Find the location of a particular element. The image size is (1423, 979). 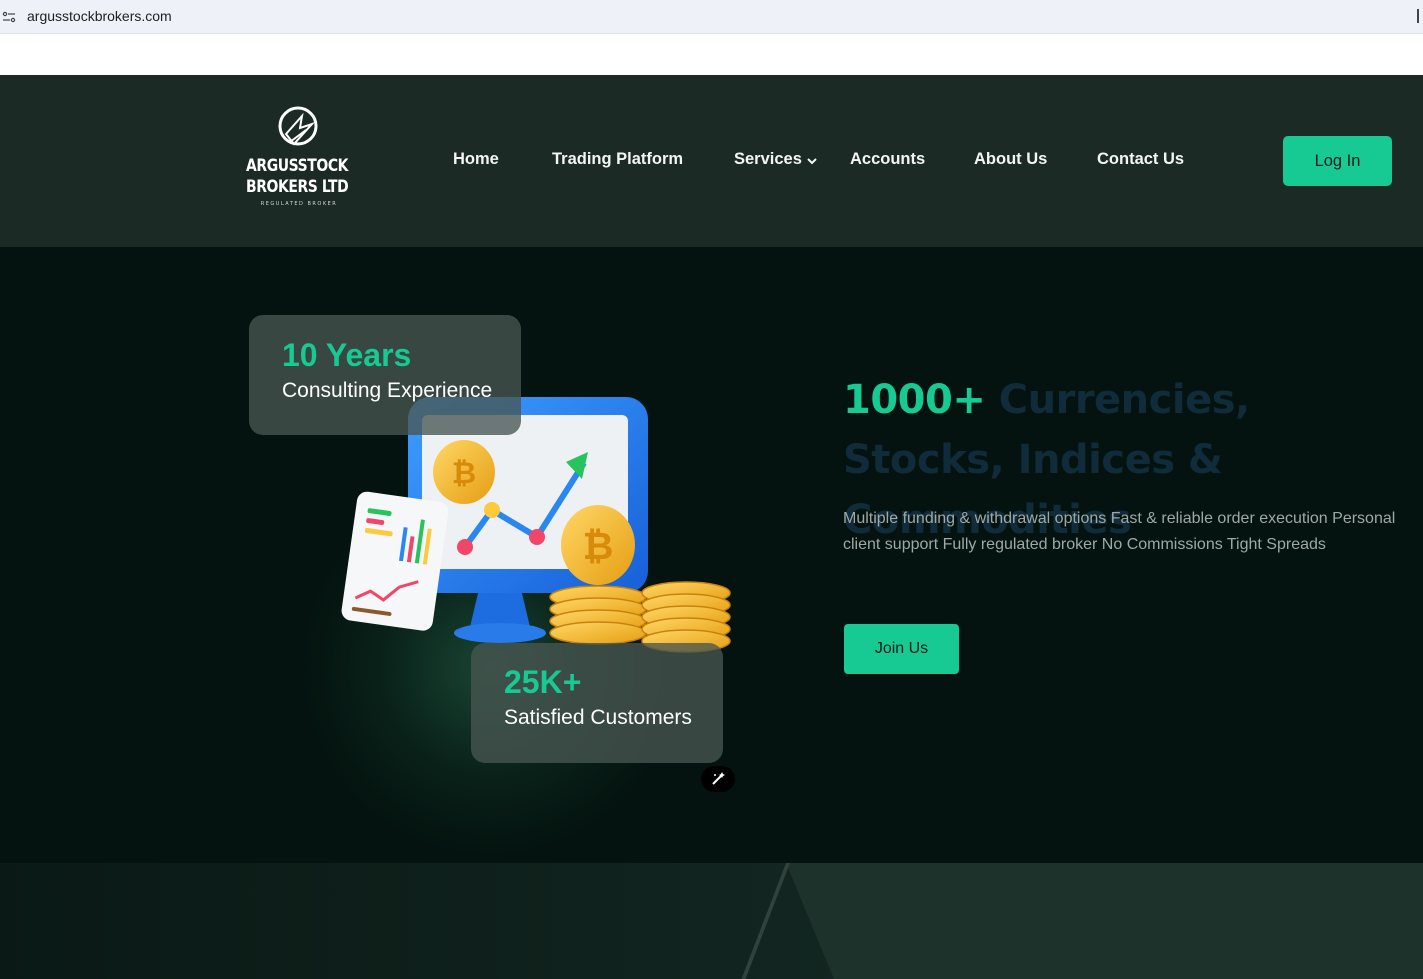

trading-illustration: ₿ ₿ is located at coordinates (536, 525).